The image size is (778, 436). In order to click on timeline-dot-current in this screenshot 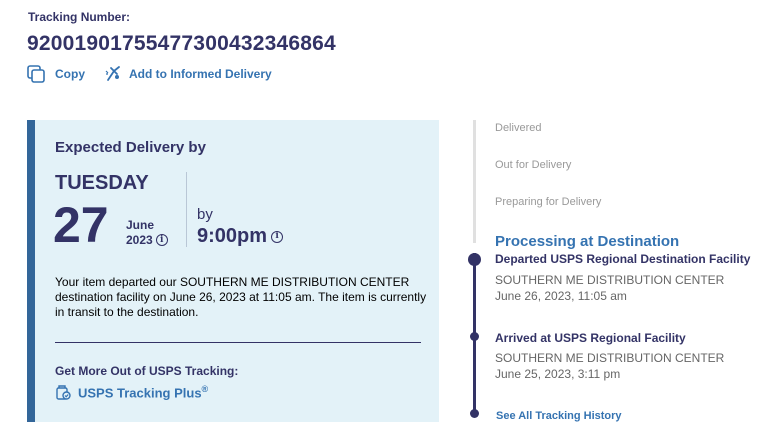, I will do `click(474, 259)`.